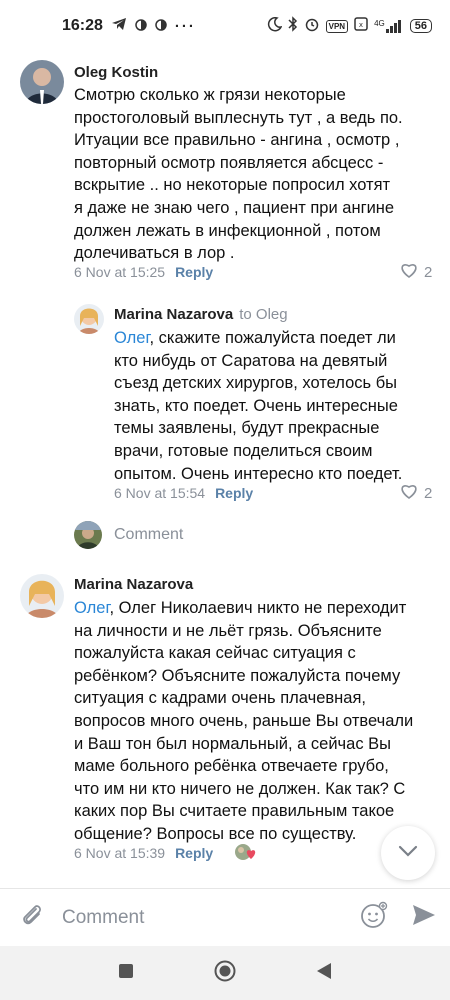 This screenshot has height=1000, width=450. I want to click on status-bar: 16:28 ··· VPN x 4G 56, so click(225, 26).